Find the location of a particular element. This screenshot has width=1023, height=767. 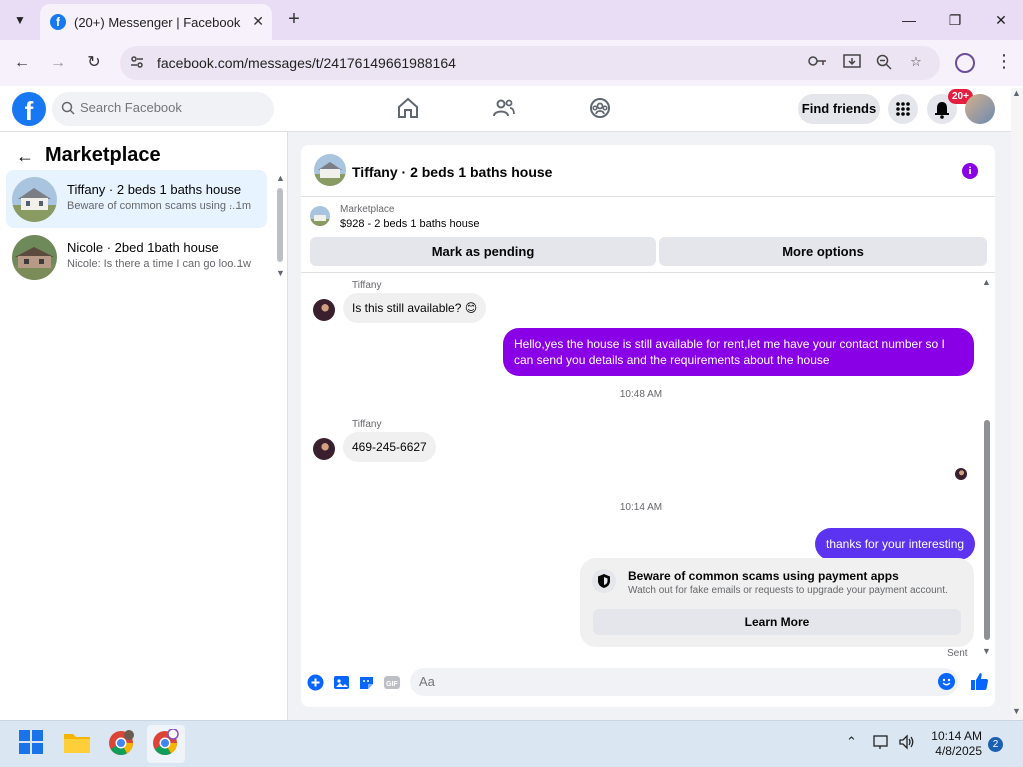

svg-text: GIF is located at coordinates (392, 684).